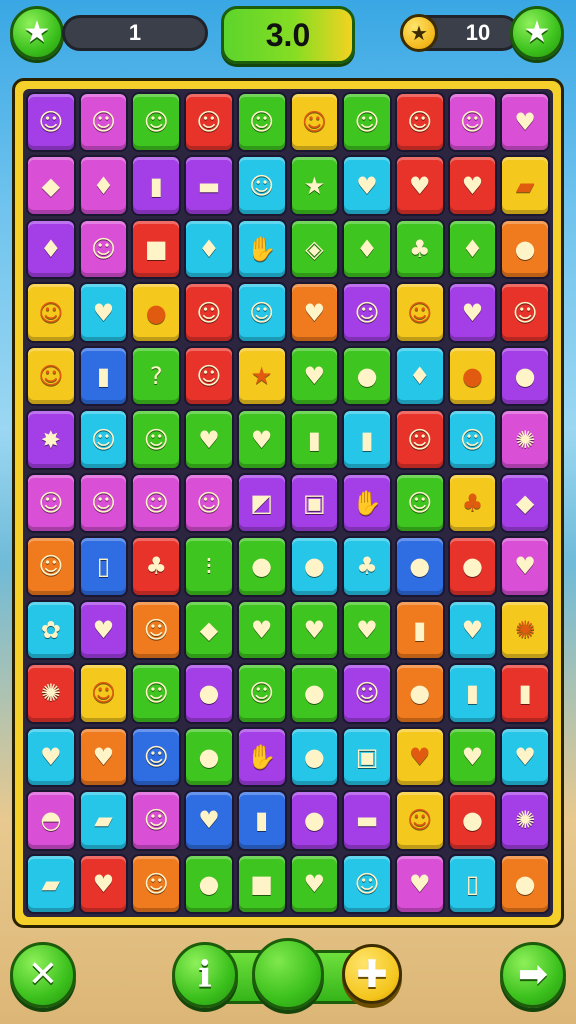 The height and width of the screenshot is (1024, 576). Describe the element at coordinates (261, 503) in the screenshot. I see `tile: ◩` at that location.